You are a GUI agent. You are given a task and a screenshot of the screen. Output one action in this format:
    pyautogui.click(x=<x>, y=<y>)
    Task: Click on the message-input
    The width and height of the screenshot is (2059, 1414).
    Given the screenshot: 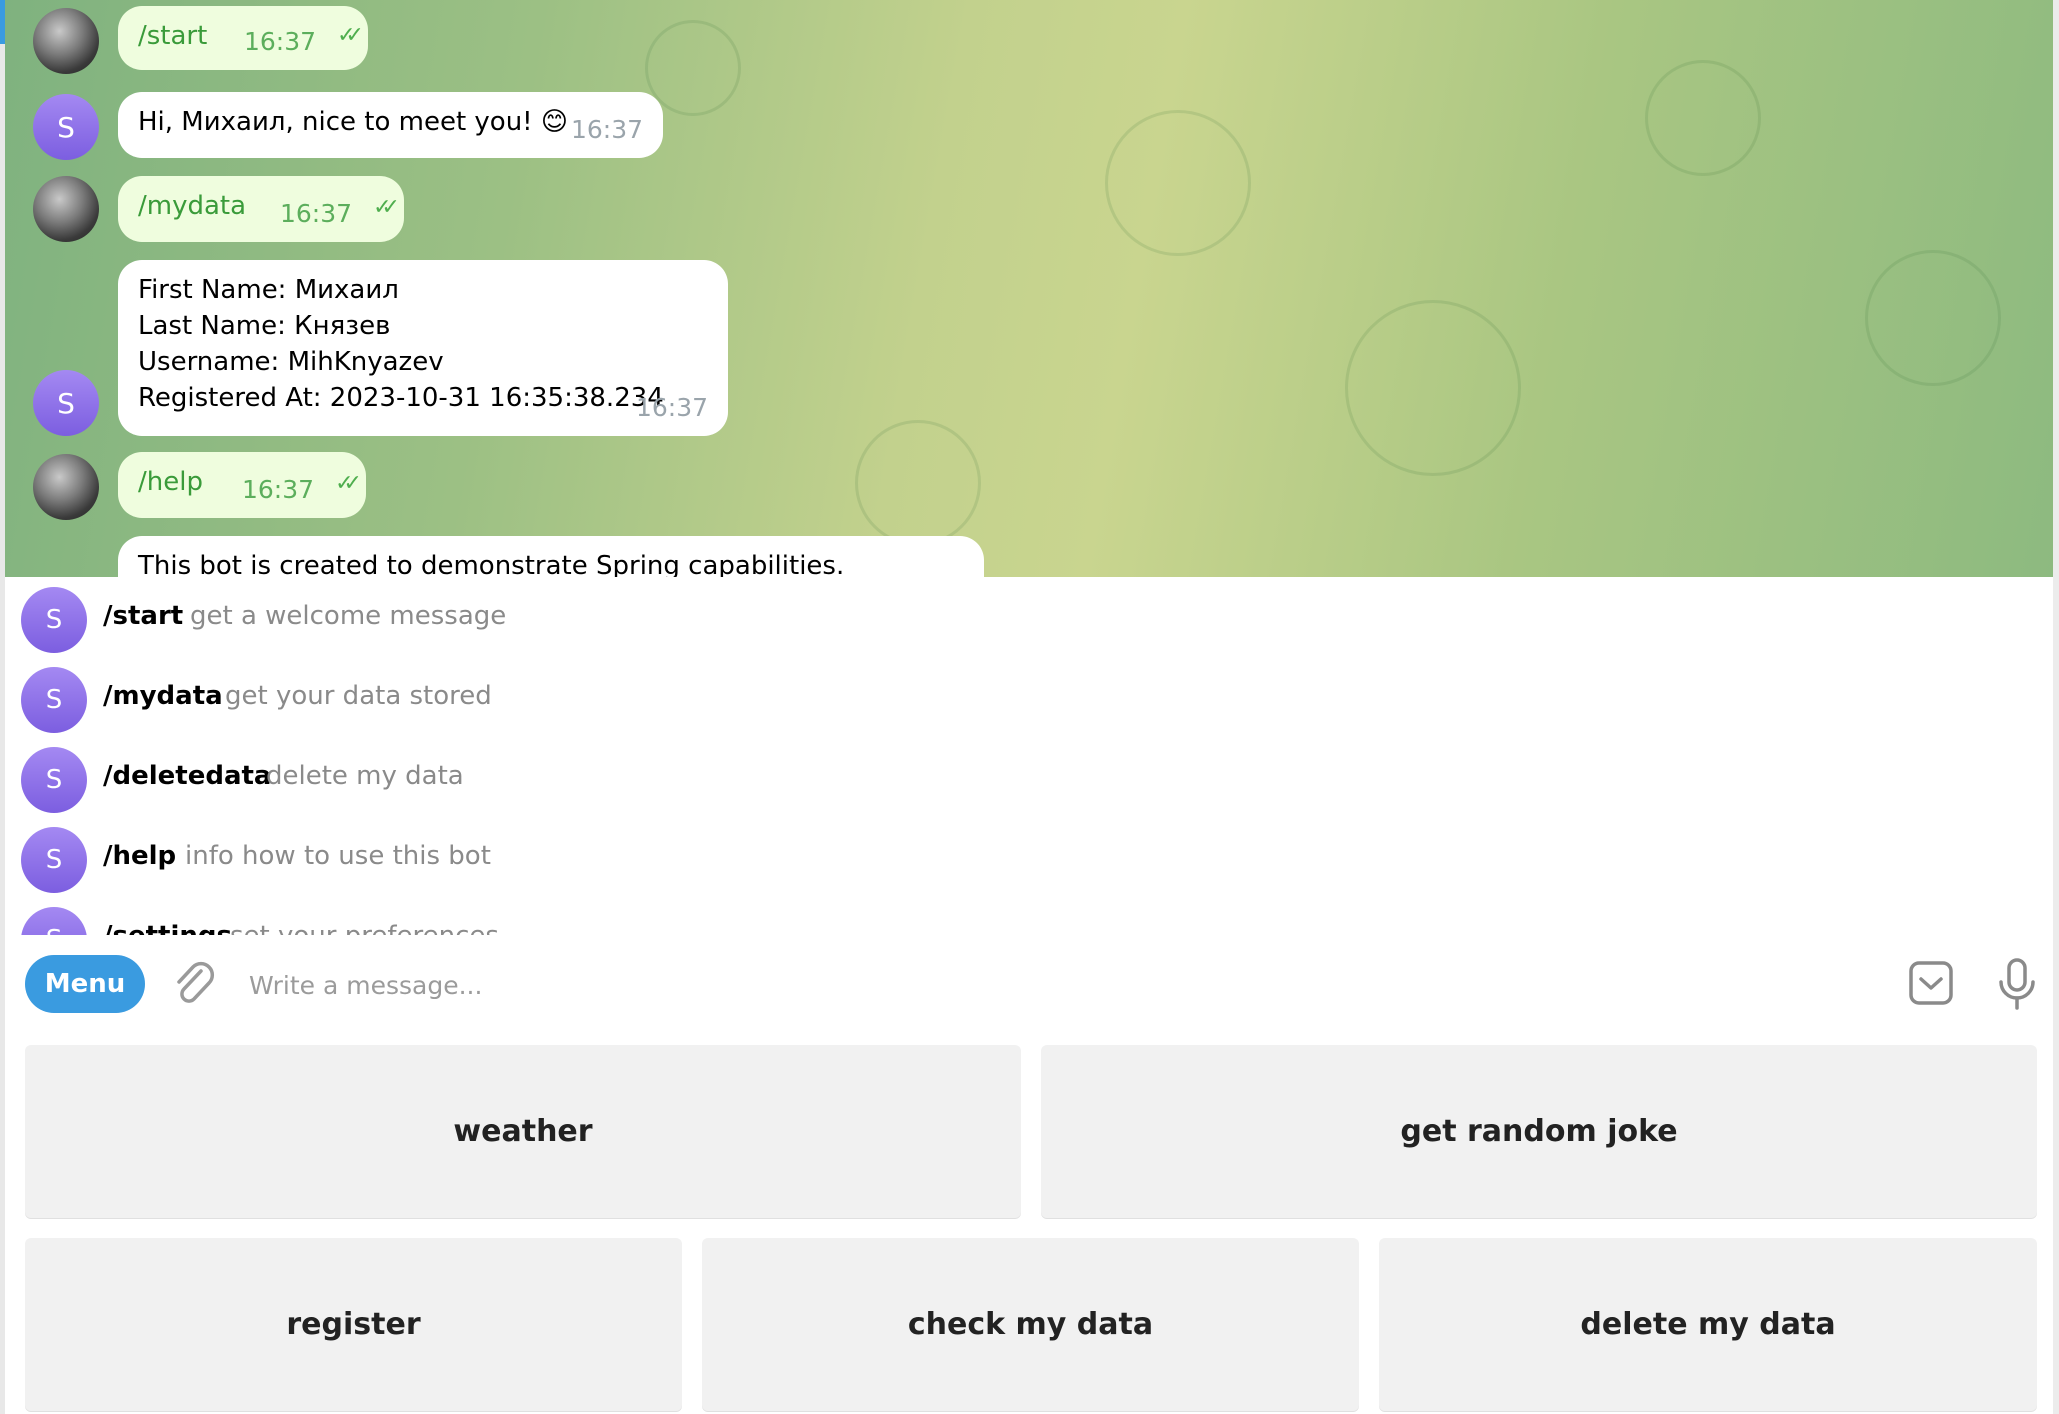 What is the action you would take?
    pyautogui.click(x=1049, y=985)
    